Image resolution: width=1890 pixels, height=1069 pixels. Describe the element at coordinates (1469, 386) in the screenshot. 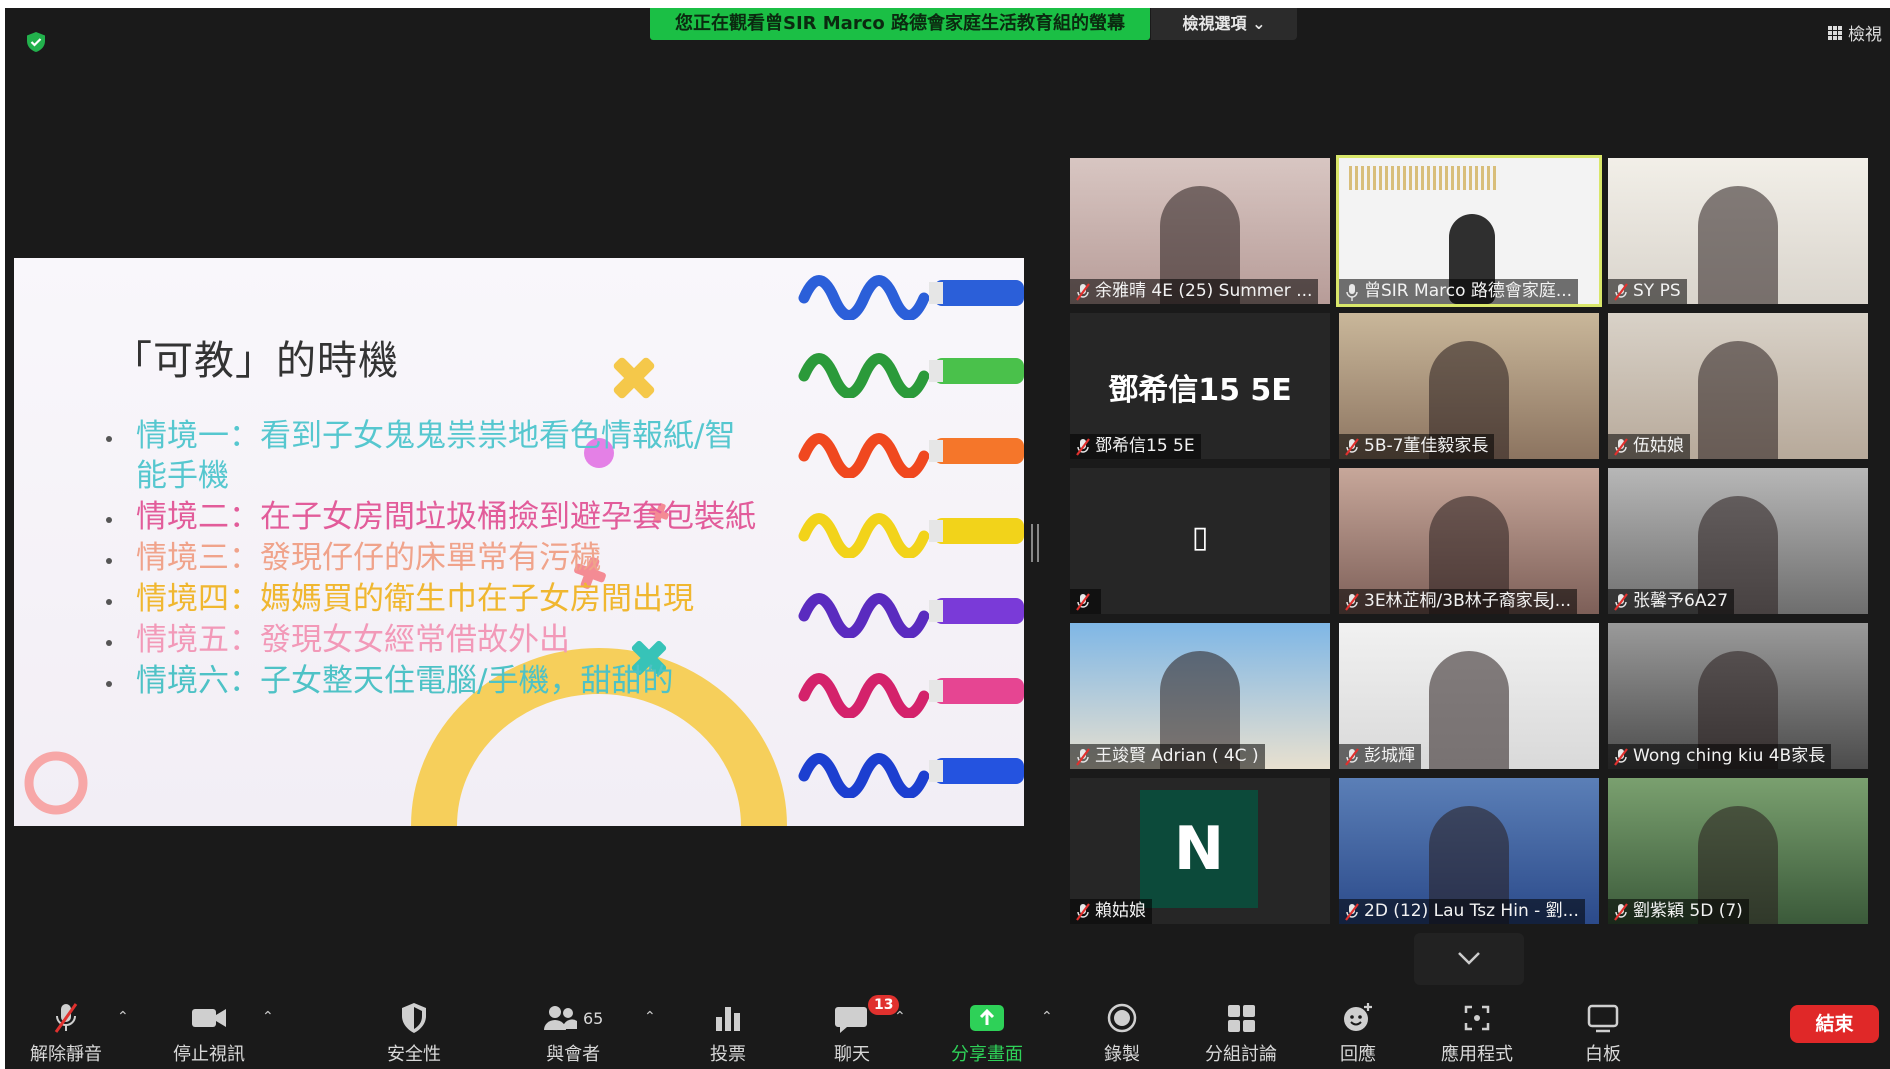

I see `participant-tile: 5B-7董佳毅家長` at that location.